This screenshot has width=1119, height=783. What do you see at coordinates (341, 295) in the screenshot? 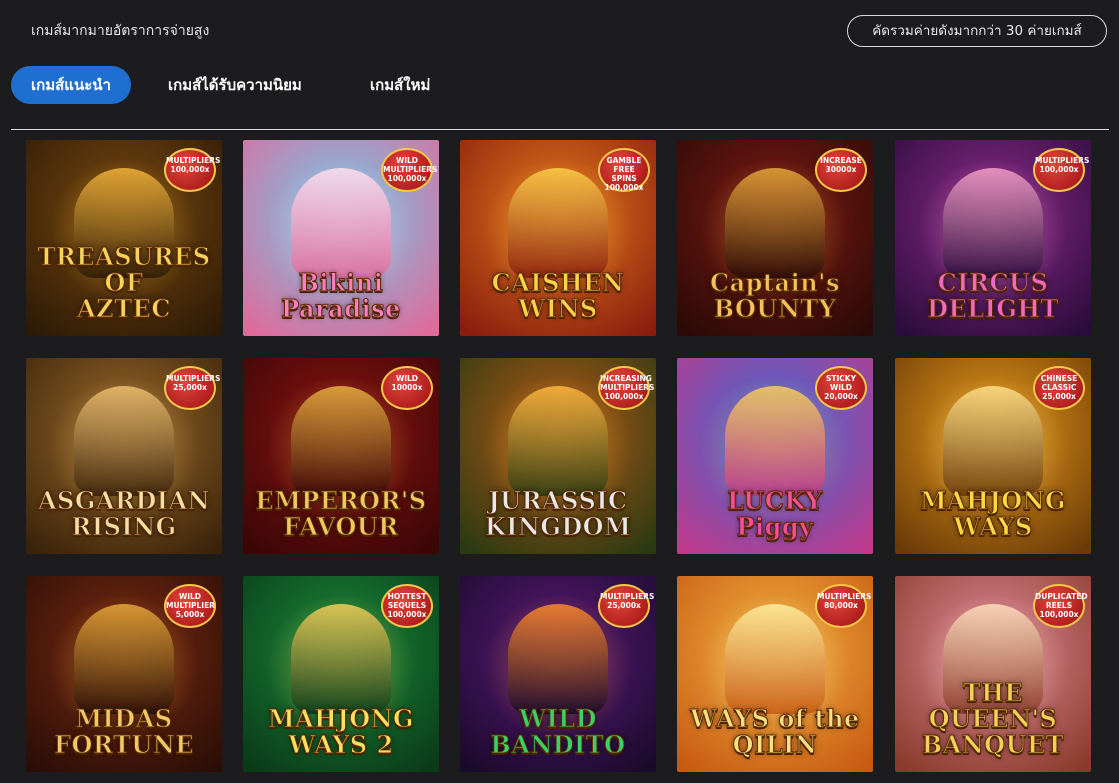
I see `game-title: Bikini Paradise` at bounding box center [341, 295].